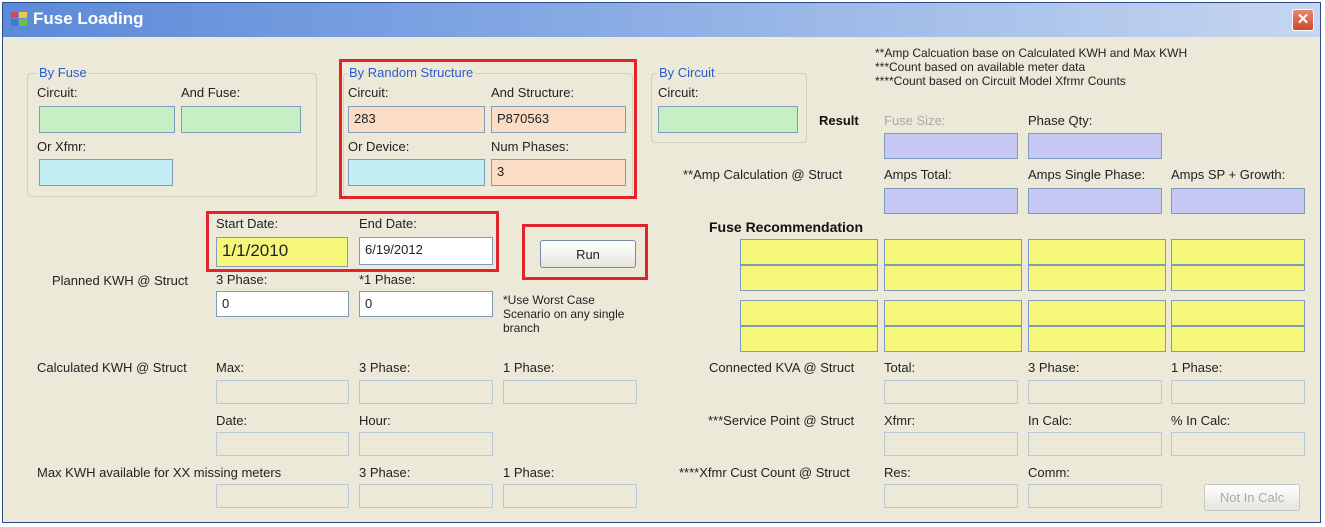  I want to click on comm-field, so click(1095, 496).